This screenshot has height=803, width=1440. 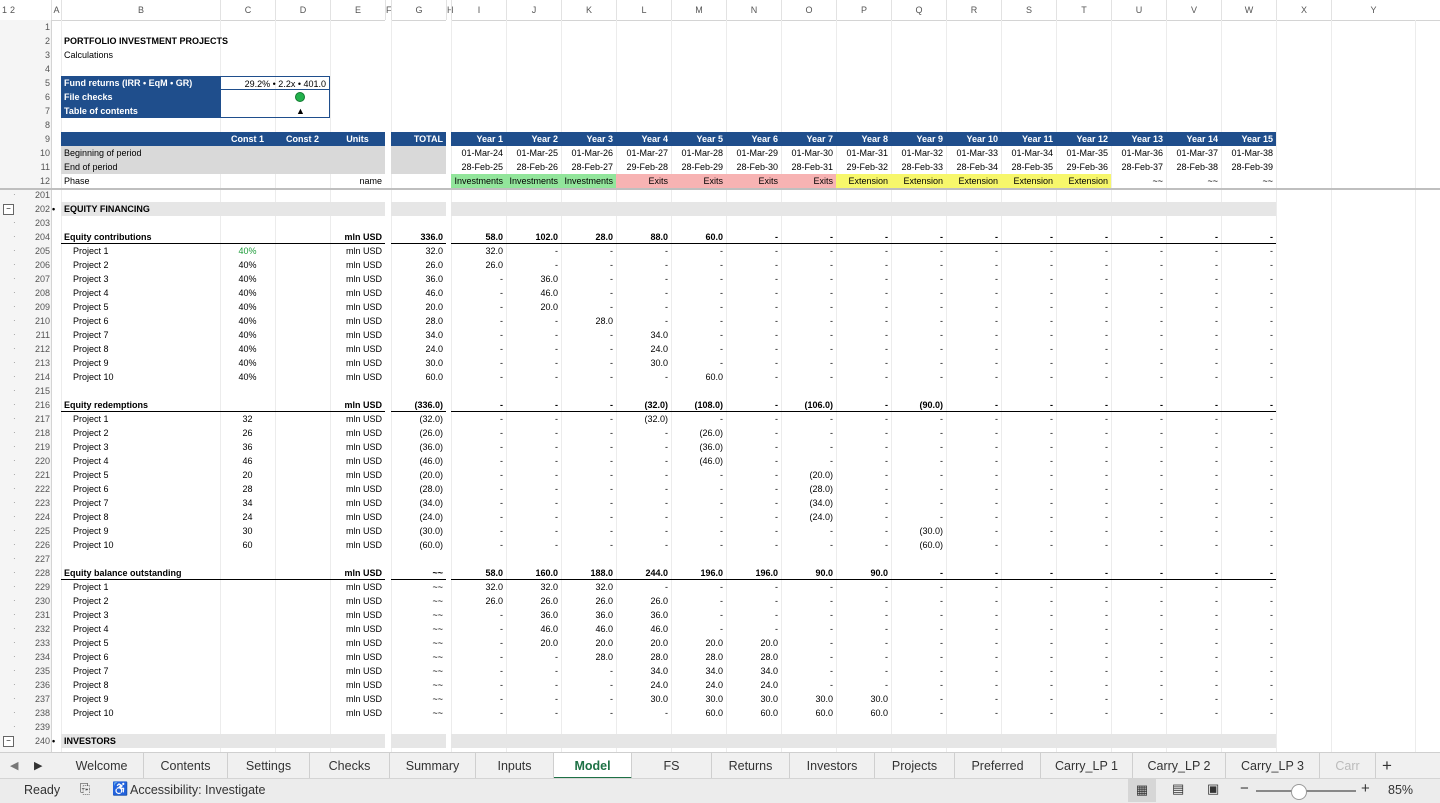 I want to click on outline-level-2: 2, so click(x=12, y=10).